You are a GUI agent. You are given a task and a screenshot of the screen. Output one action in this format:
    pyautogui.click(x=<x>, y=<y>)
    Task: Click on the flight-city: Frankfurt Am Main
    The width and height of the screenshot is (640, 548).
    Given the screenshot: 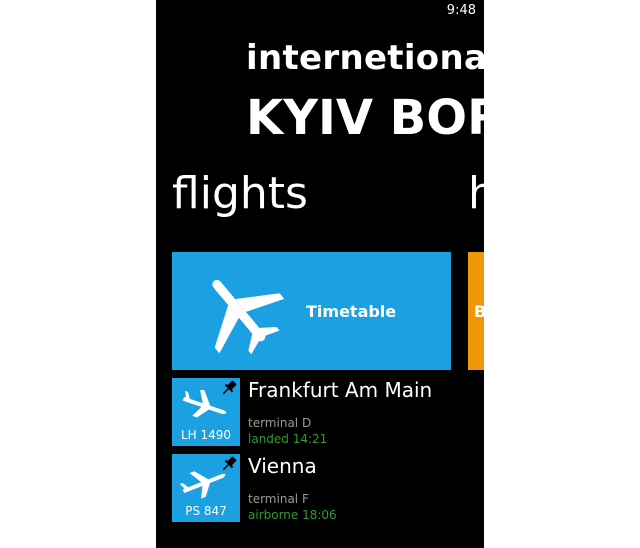 What is the action you would take?
    pyautogui.click(x=340, y=390)
    